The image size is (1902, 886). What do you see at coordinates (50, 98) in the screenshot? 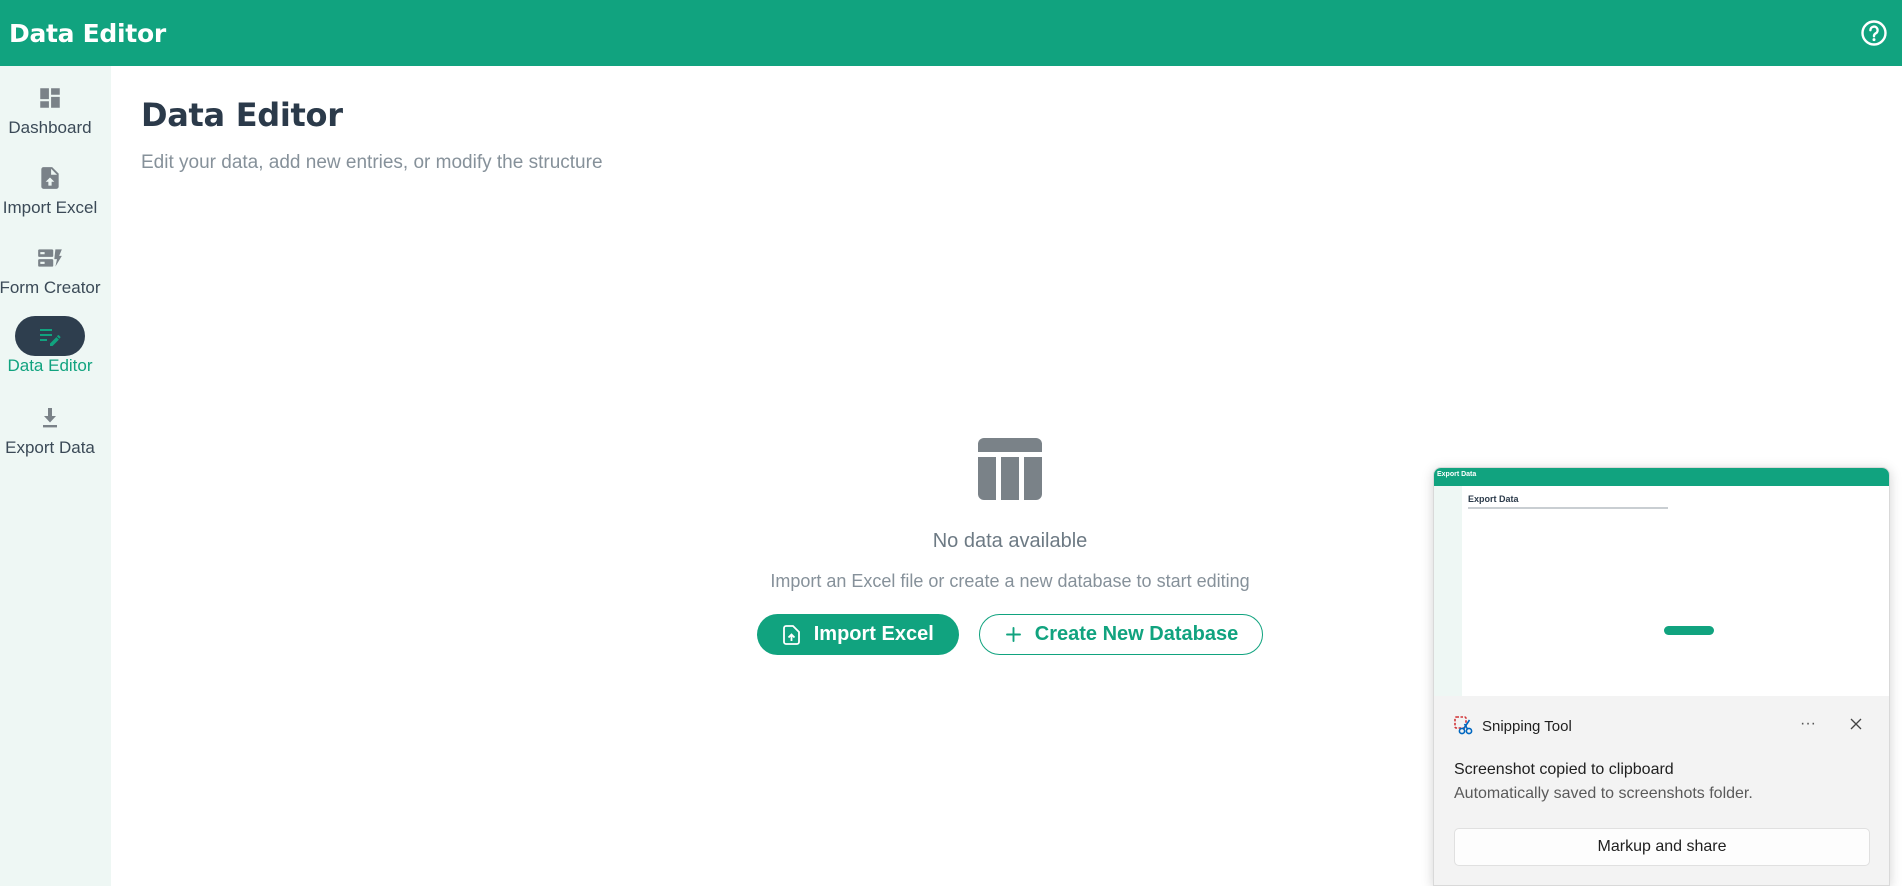
I see `dashboard-icon` at bounding box center [50, 98].